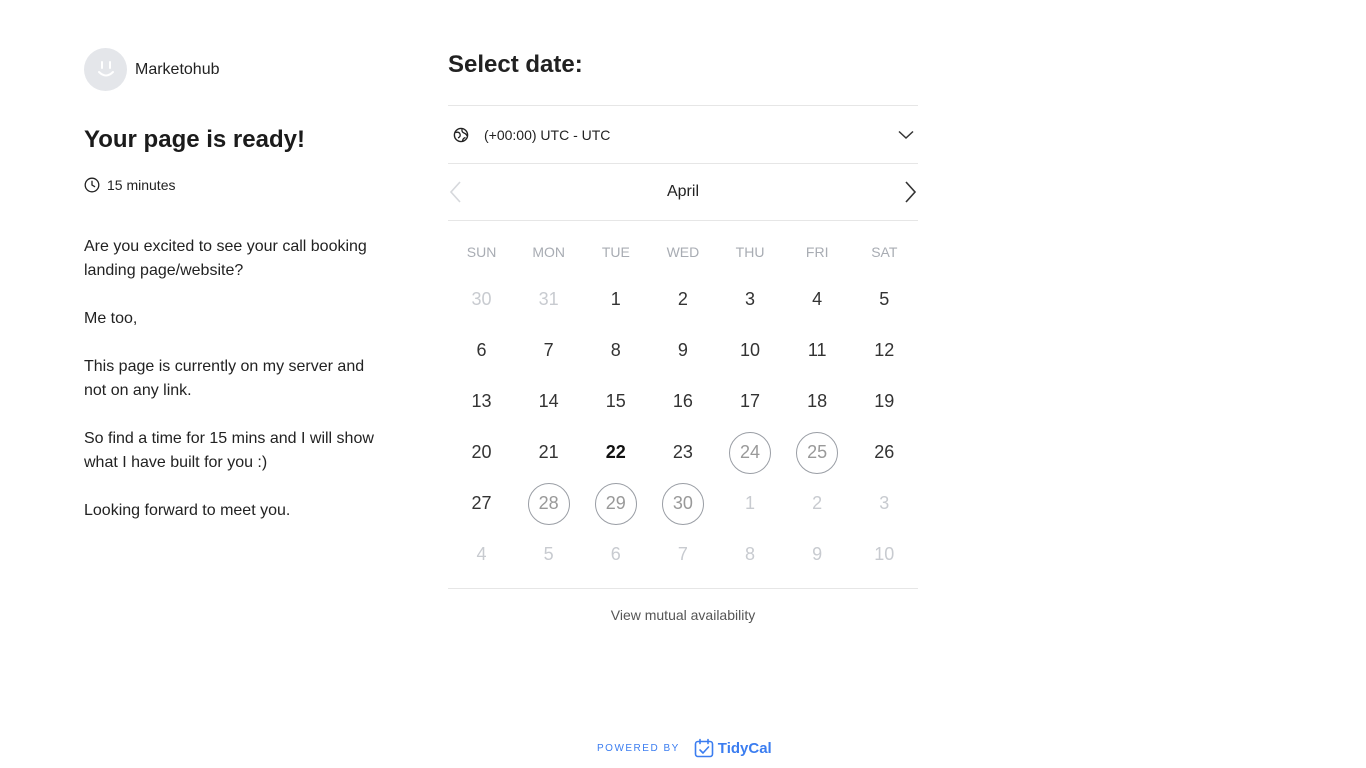  I want to click on calendar-day: 14, so click(548, 401).